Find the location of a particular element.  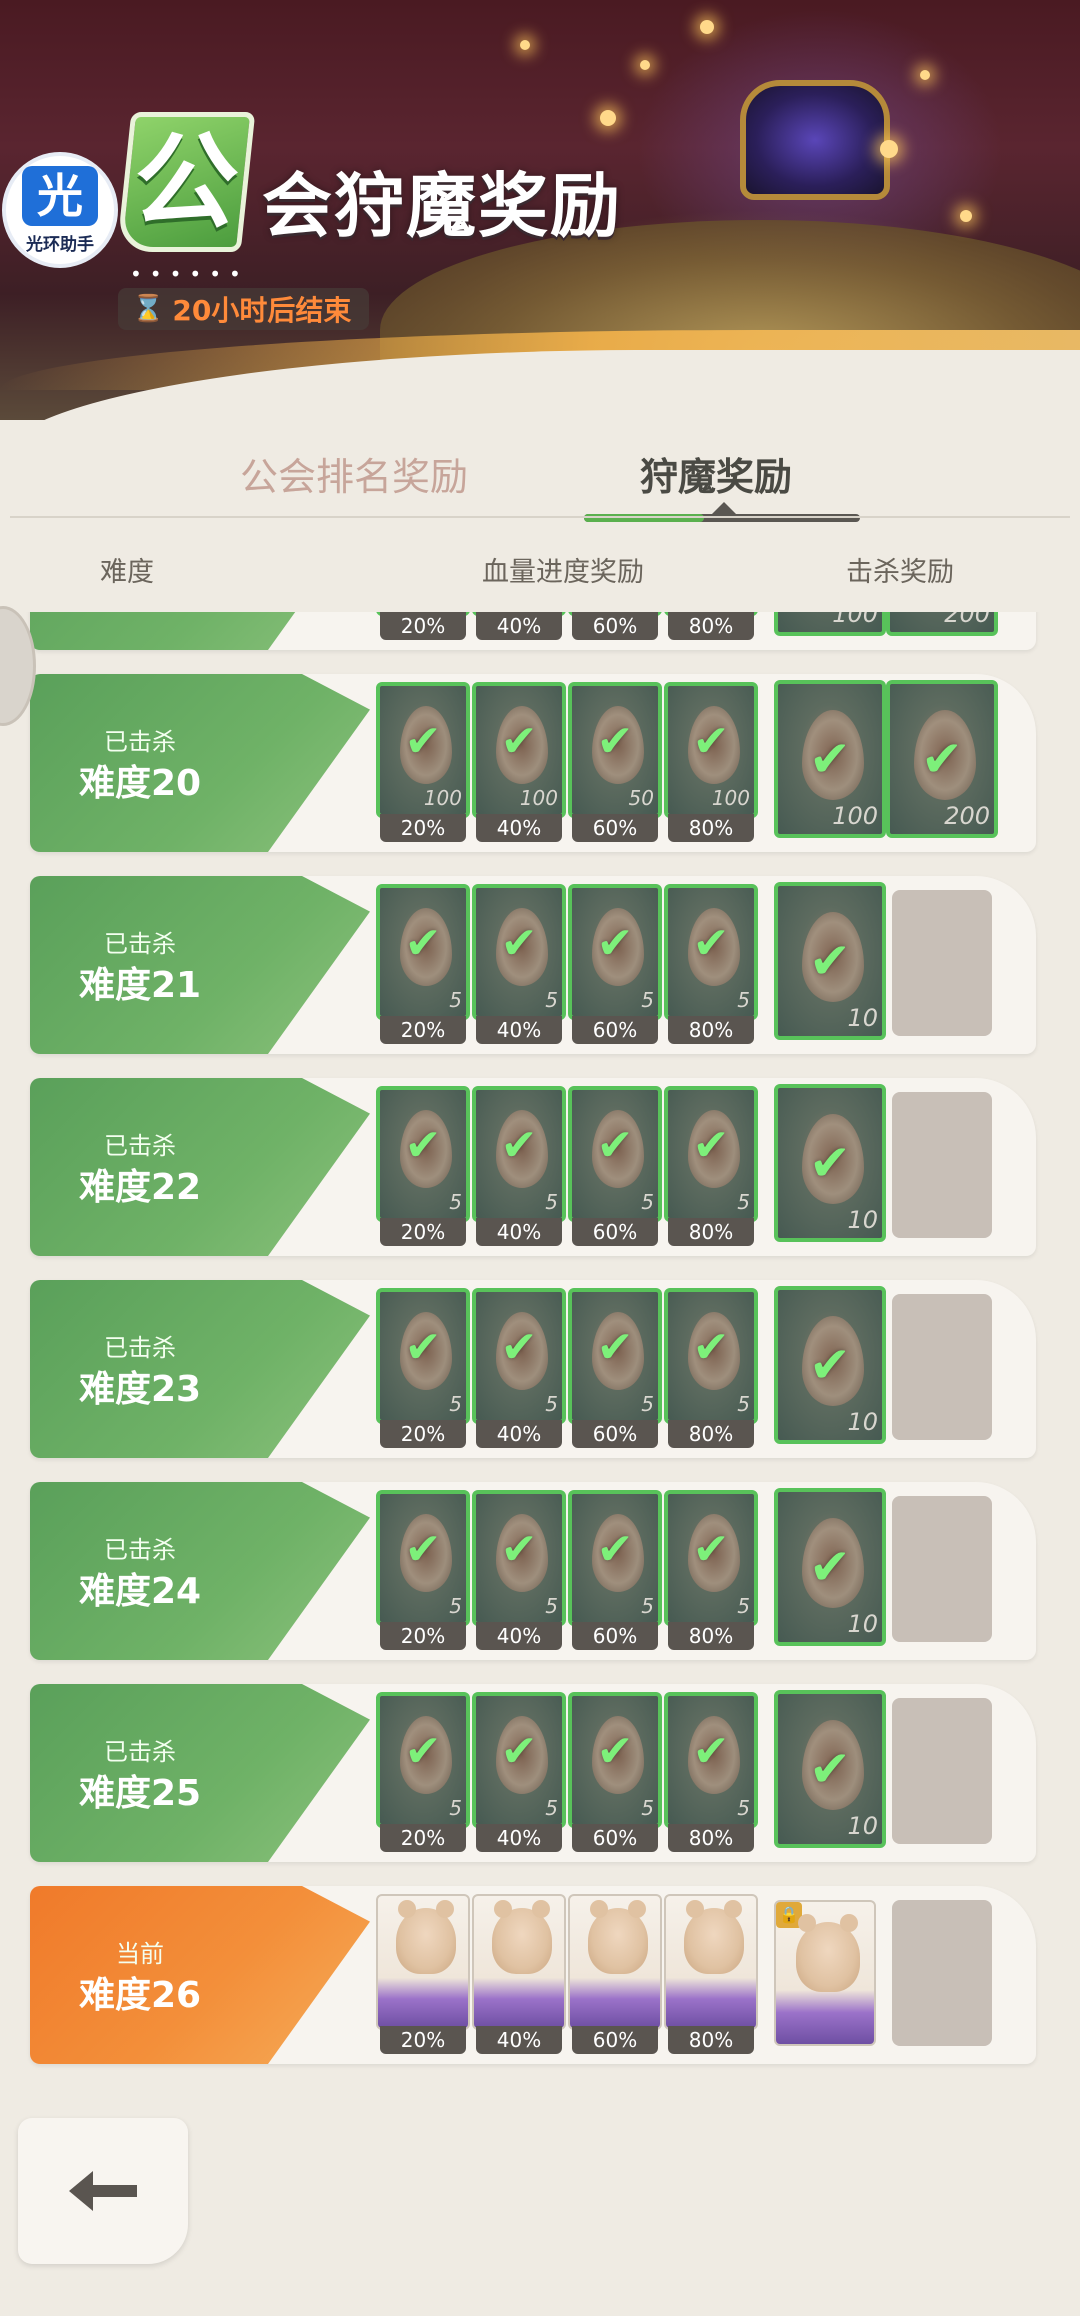

row-difficulty-panel: 当前 难度26 is located at coordinates (200, 1975).